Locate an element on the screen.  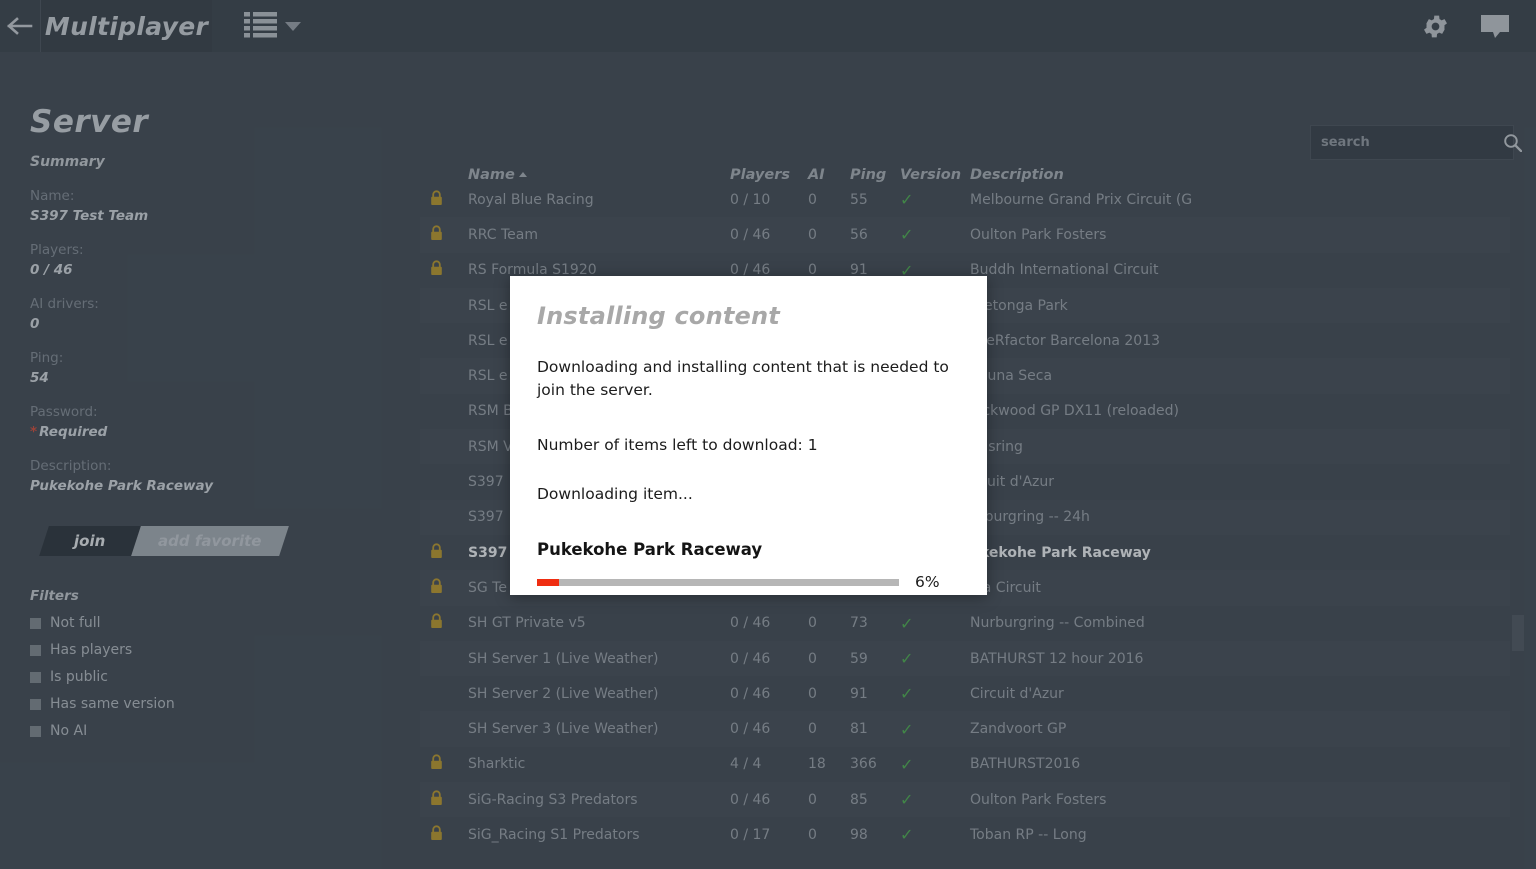
dialog-title: Installing content is located at coordinates (658, 316).